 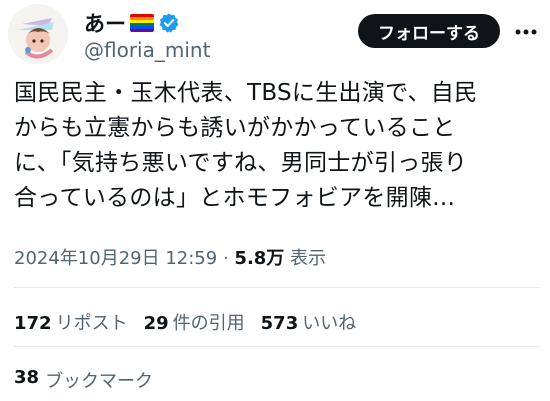 What do you see at coordinates (235, 128) in the screenshot?
I see `tweet-text-line: からも立憲からも誘いがかかっていること` at bounding box center [235, 128].